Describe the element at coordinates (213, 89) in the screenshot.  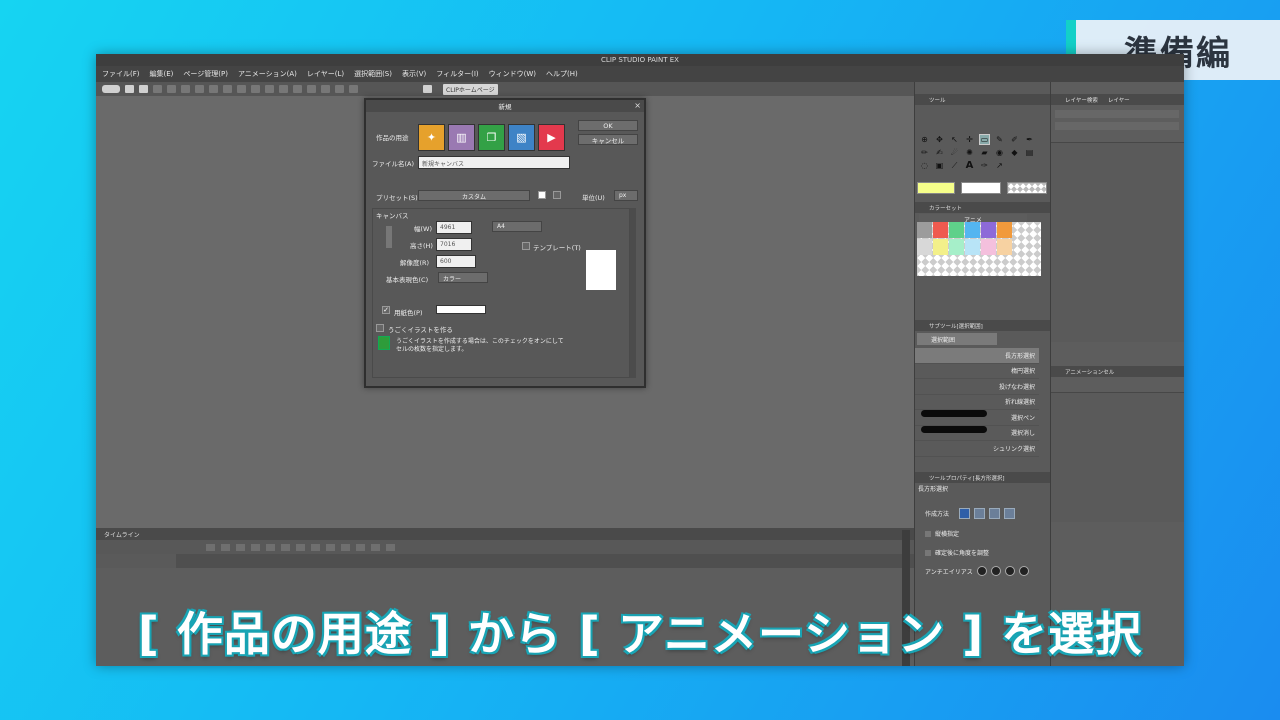
I see `transform-icon` at that location.